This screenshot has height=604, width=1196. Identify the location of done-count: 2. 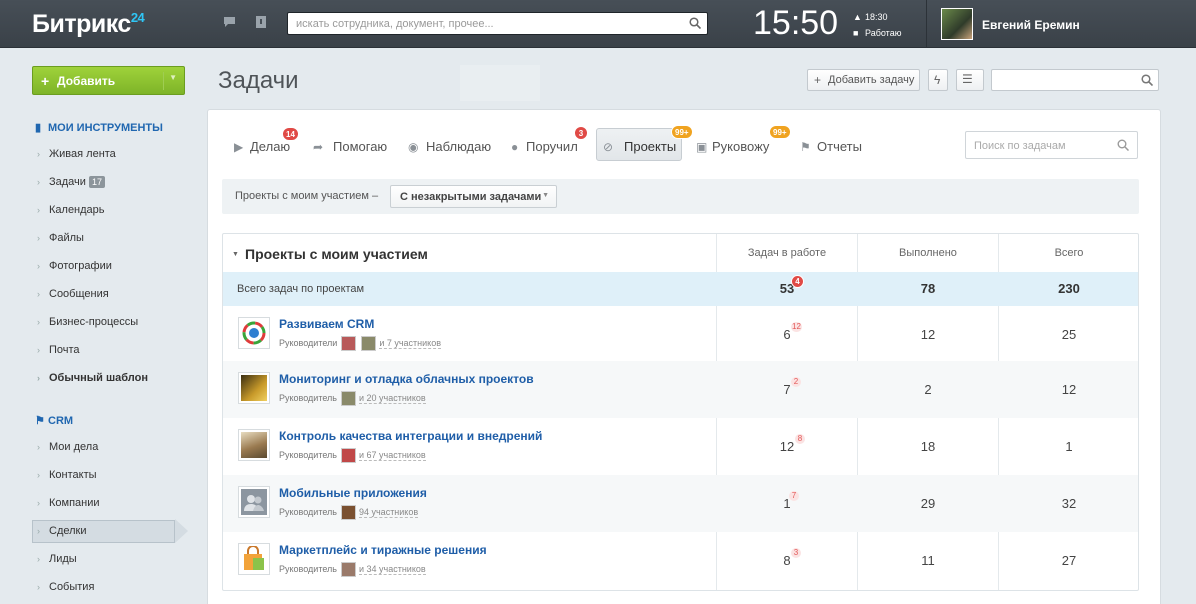
(928, 389).